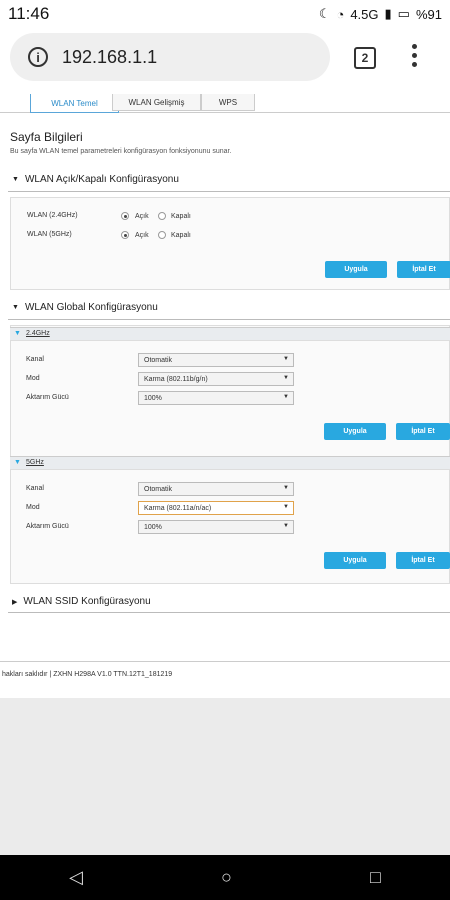 This screenshot has width=450, height=900. Describe the element at coordinates (181, 216) in the screenshot. I see `wlan24-off-label: Kapalı` at that location.